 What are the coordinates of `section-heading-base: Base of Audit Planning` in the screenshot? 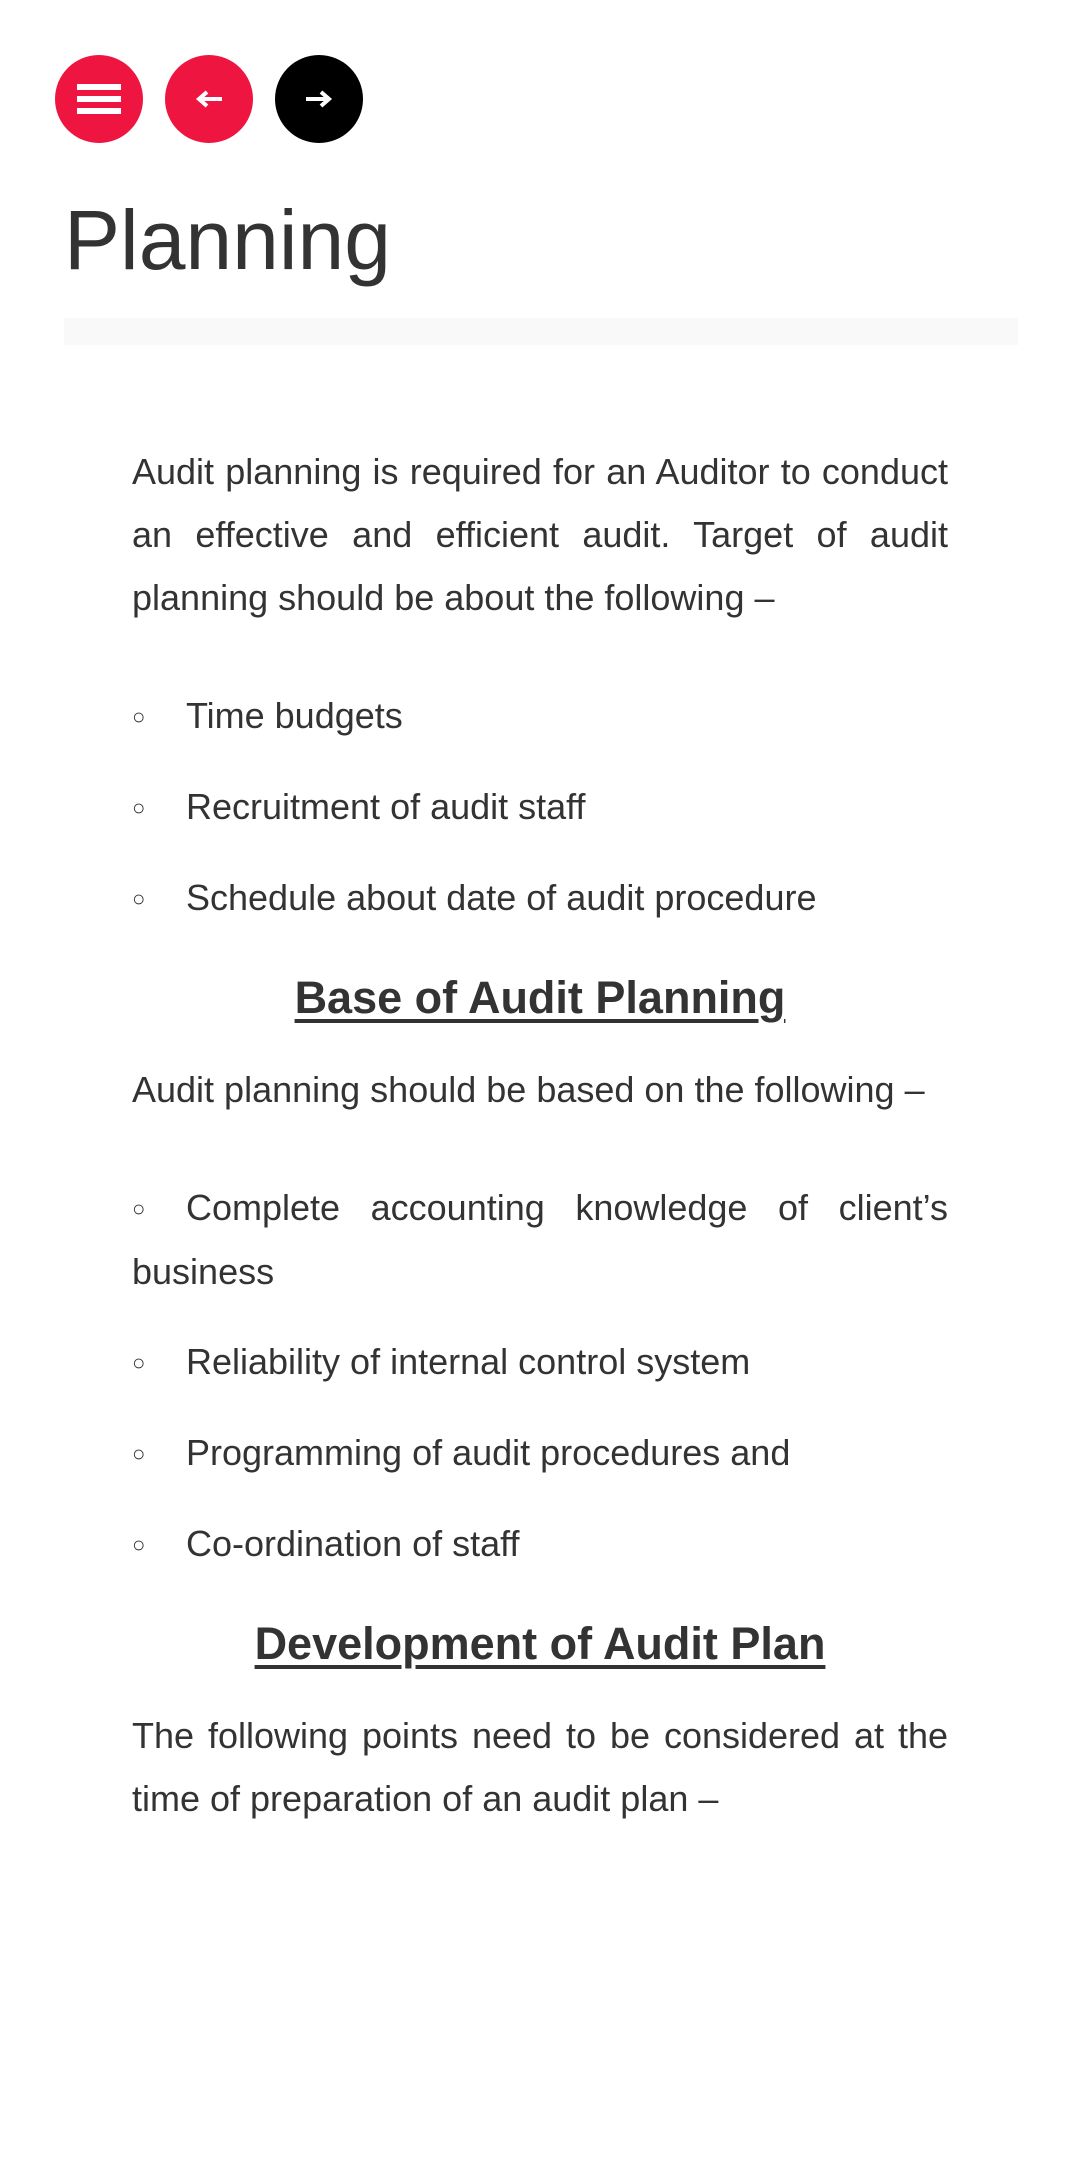 It's located at (540, 997).